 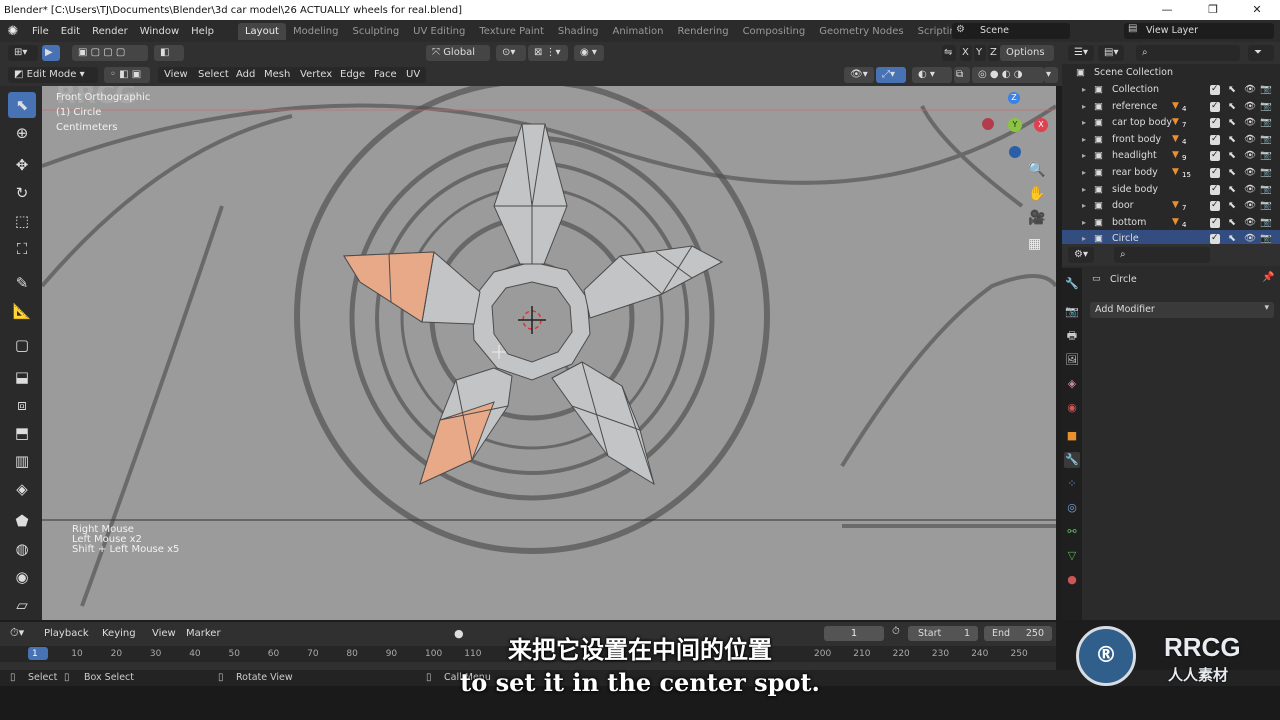 I want to click on constraints-tab-icon: ⚯, so click(x=1072, y=532).